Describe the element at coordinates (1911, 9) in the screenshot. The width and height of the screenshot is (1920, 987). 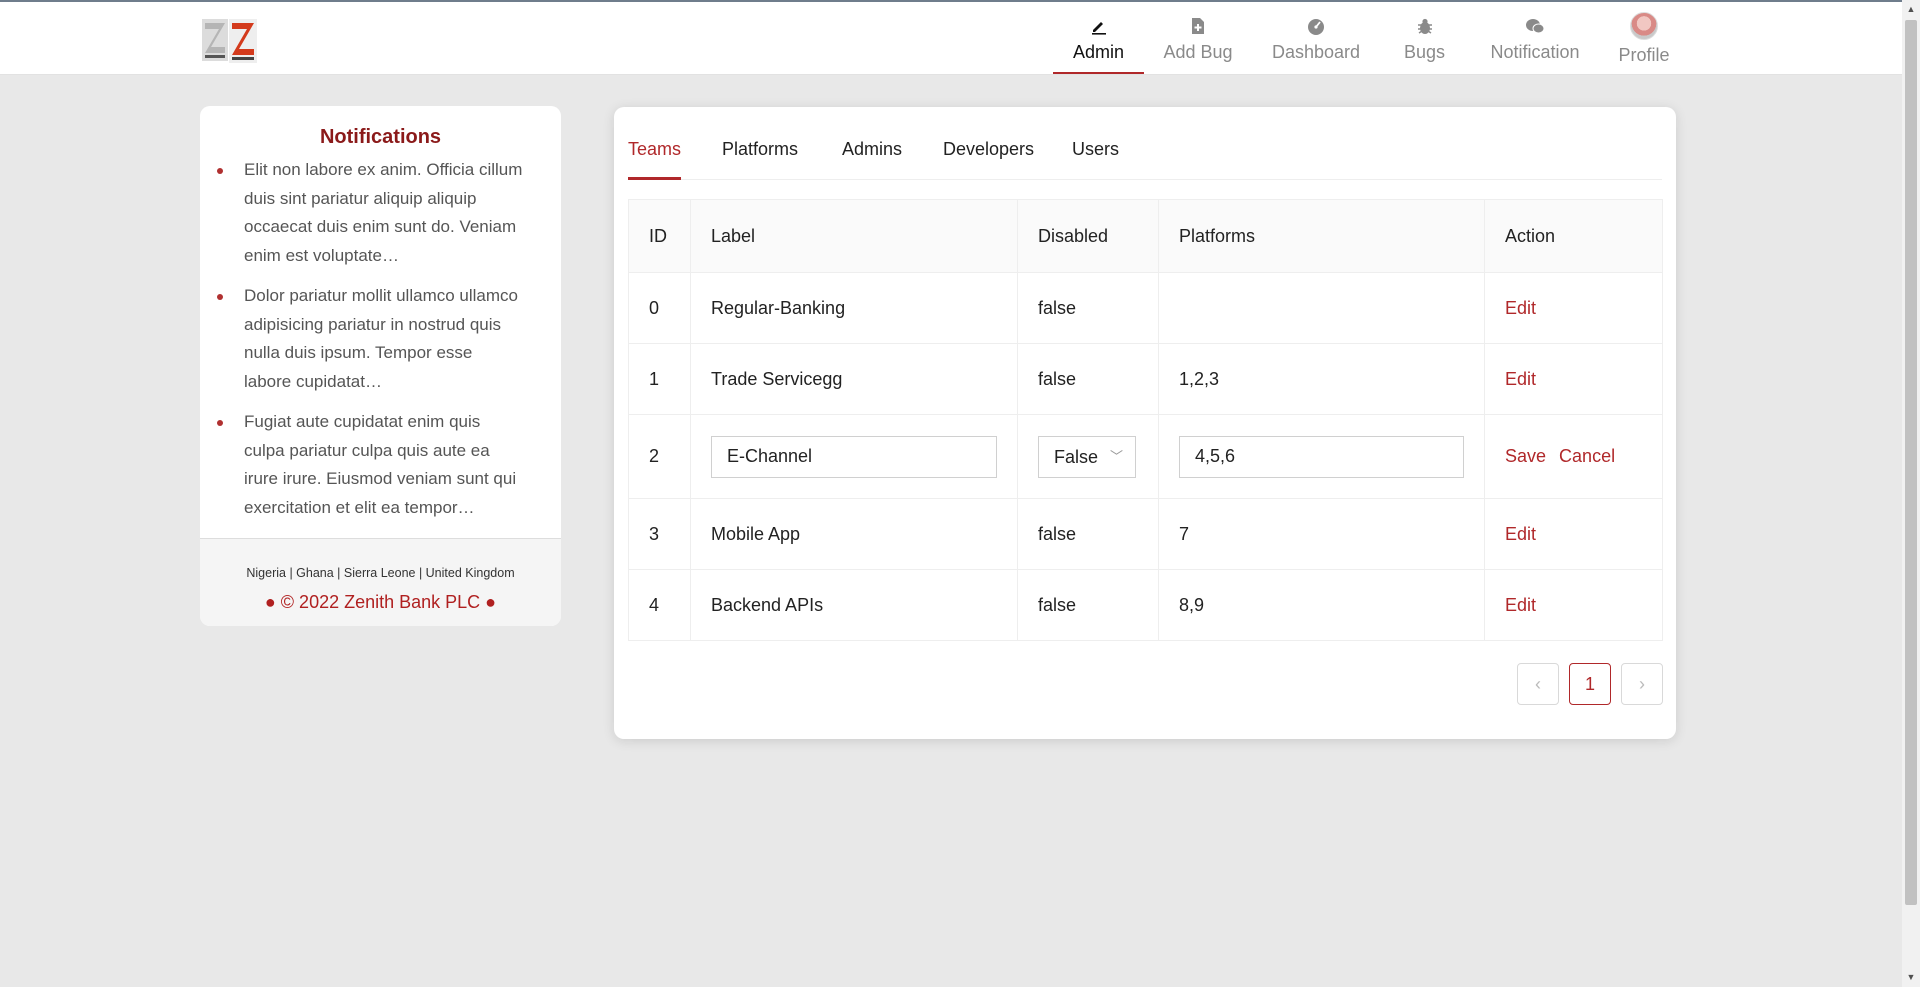
I see `scroll-up-arrow-icon: ▲` at that location.